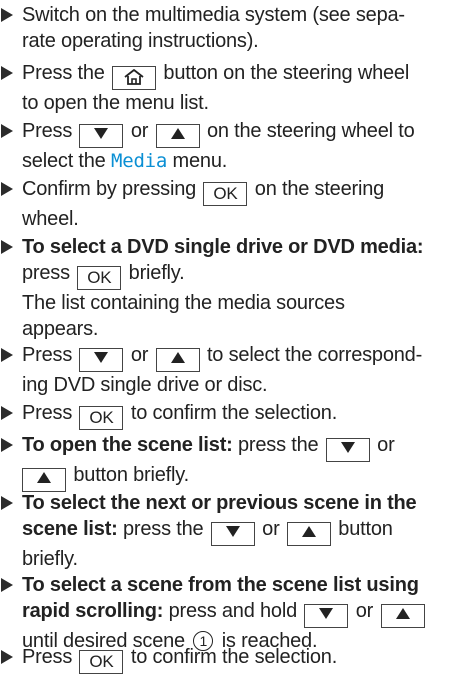  What do you see at coordinates (127, 445) in the screenshot?
I see `step-heading: To open the scene list:` at bounding box center [127, 445].